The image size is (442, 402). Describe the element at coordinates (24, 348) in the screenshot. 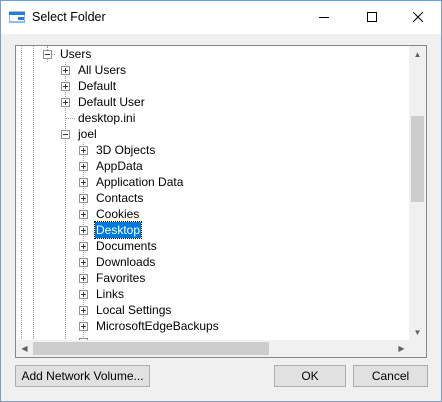

I see `scroll-left-arrow-icon: ◀` at that location.